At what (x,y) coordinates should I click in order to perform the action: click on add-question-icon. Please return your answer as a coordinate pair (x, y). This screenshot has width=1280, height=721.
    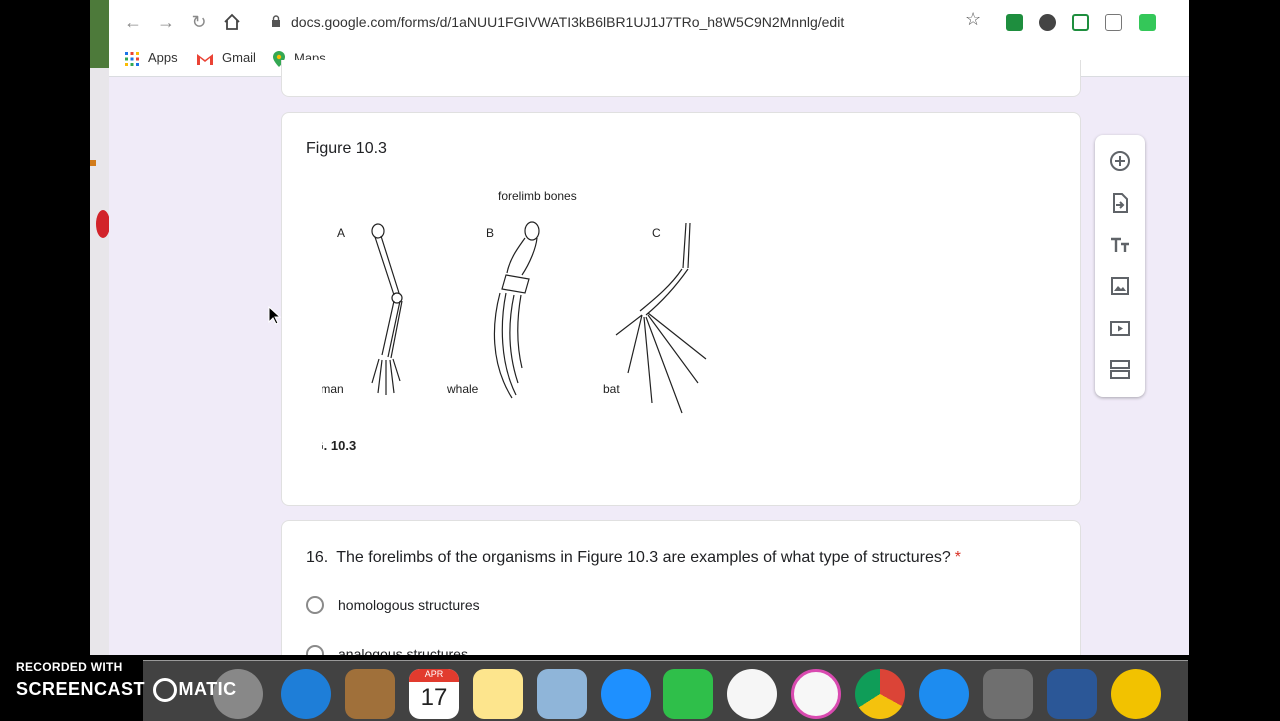
    Looking at the image, I should click on (1120, 161).